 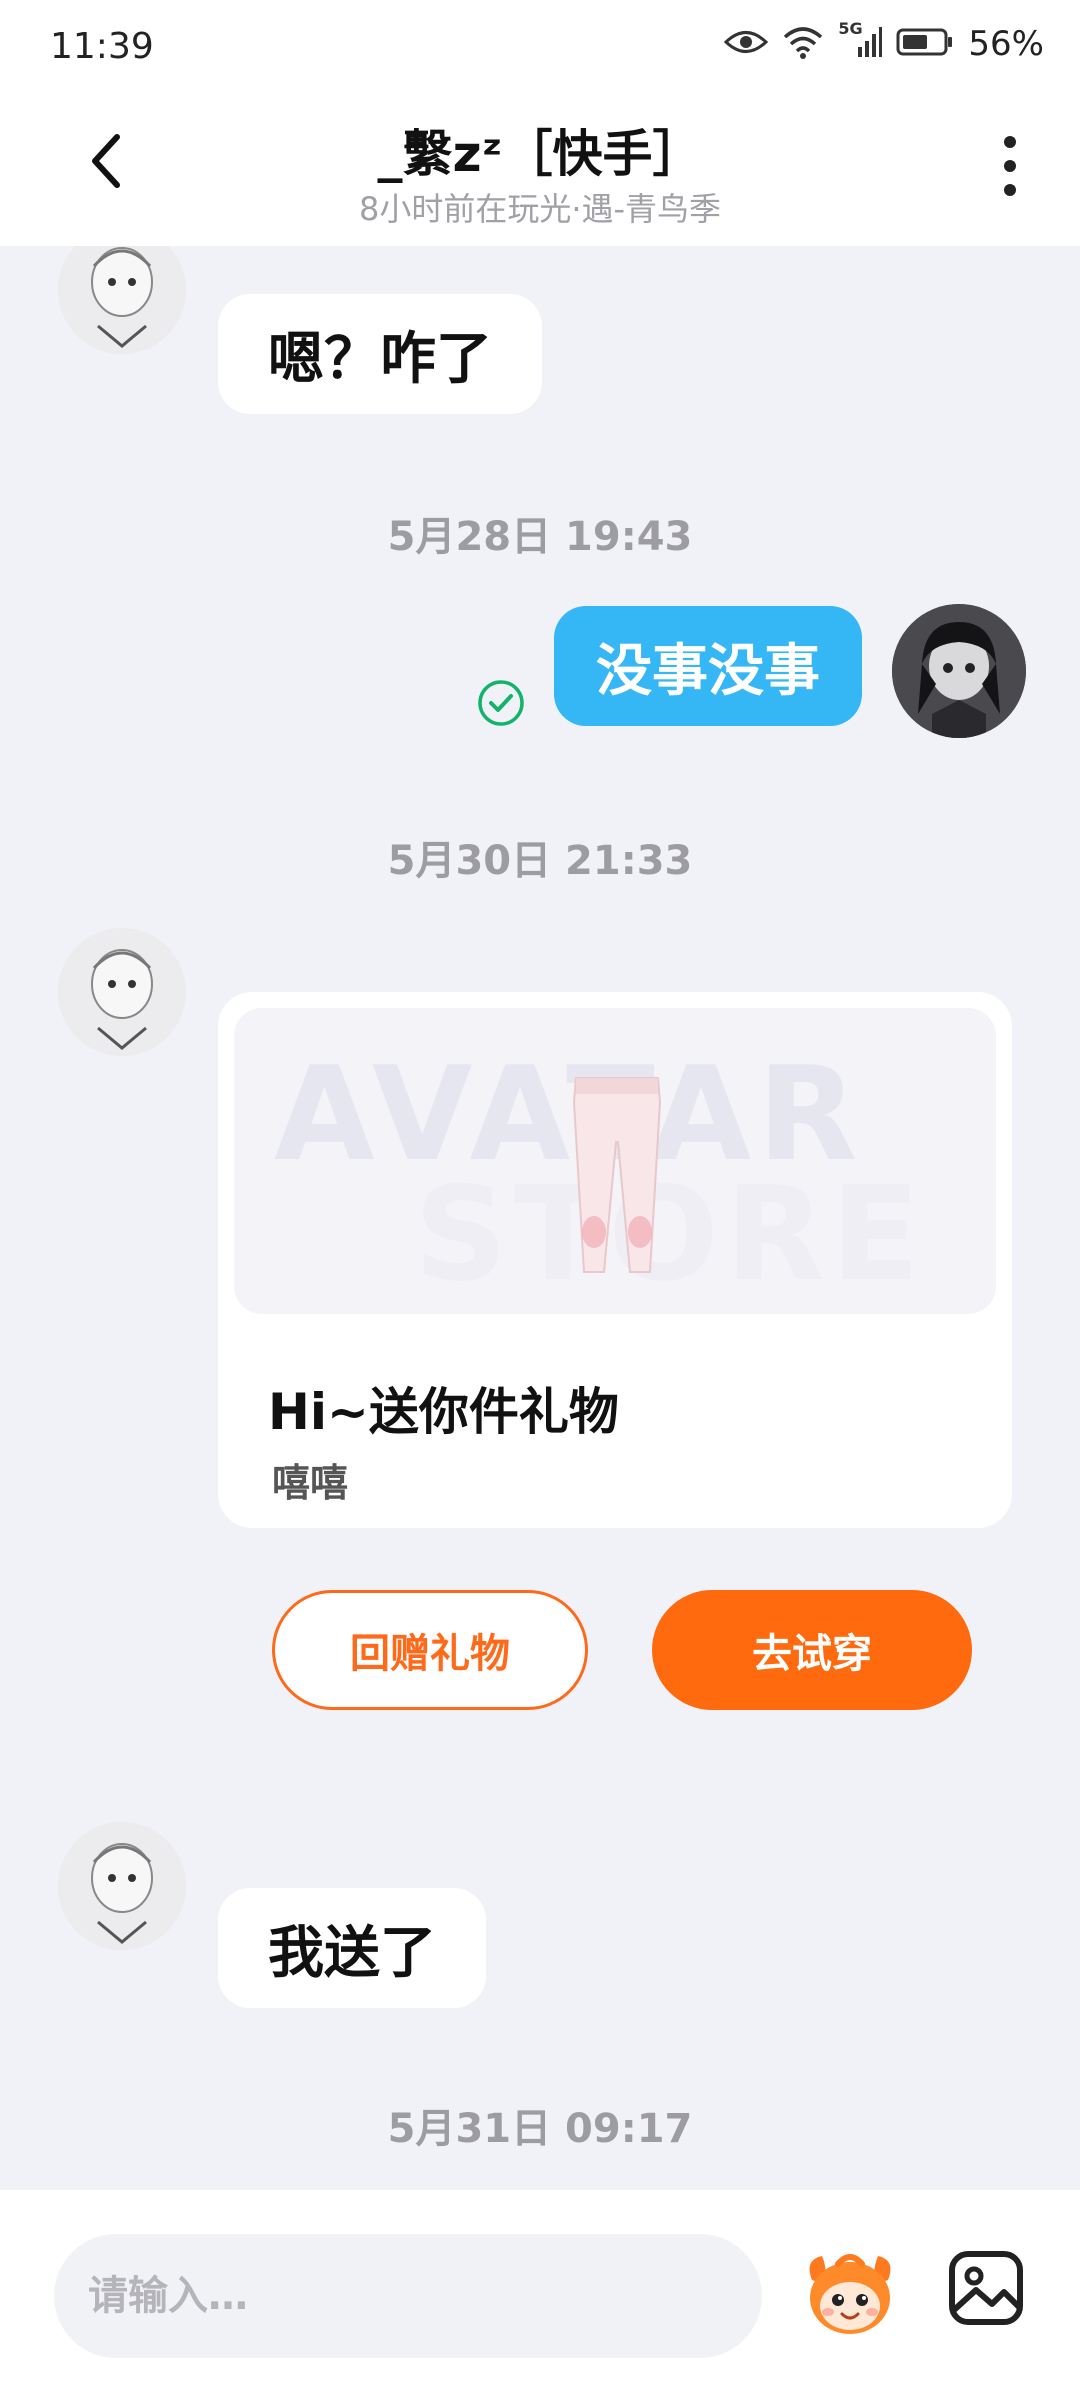 I want to click on try-on-button: 去试穿, so click(x=812, y=1650).